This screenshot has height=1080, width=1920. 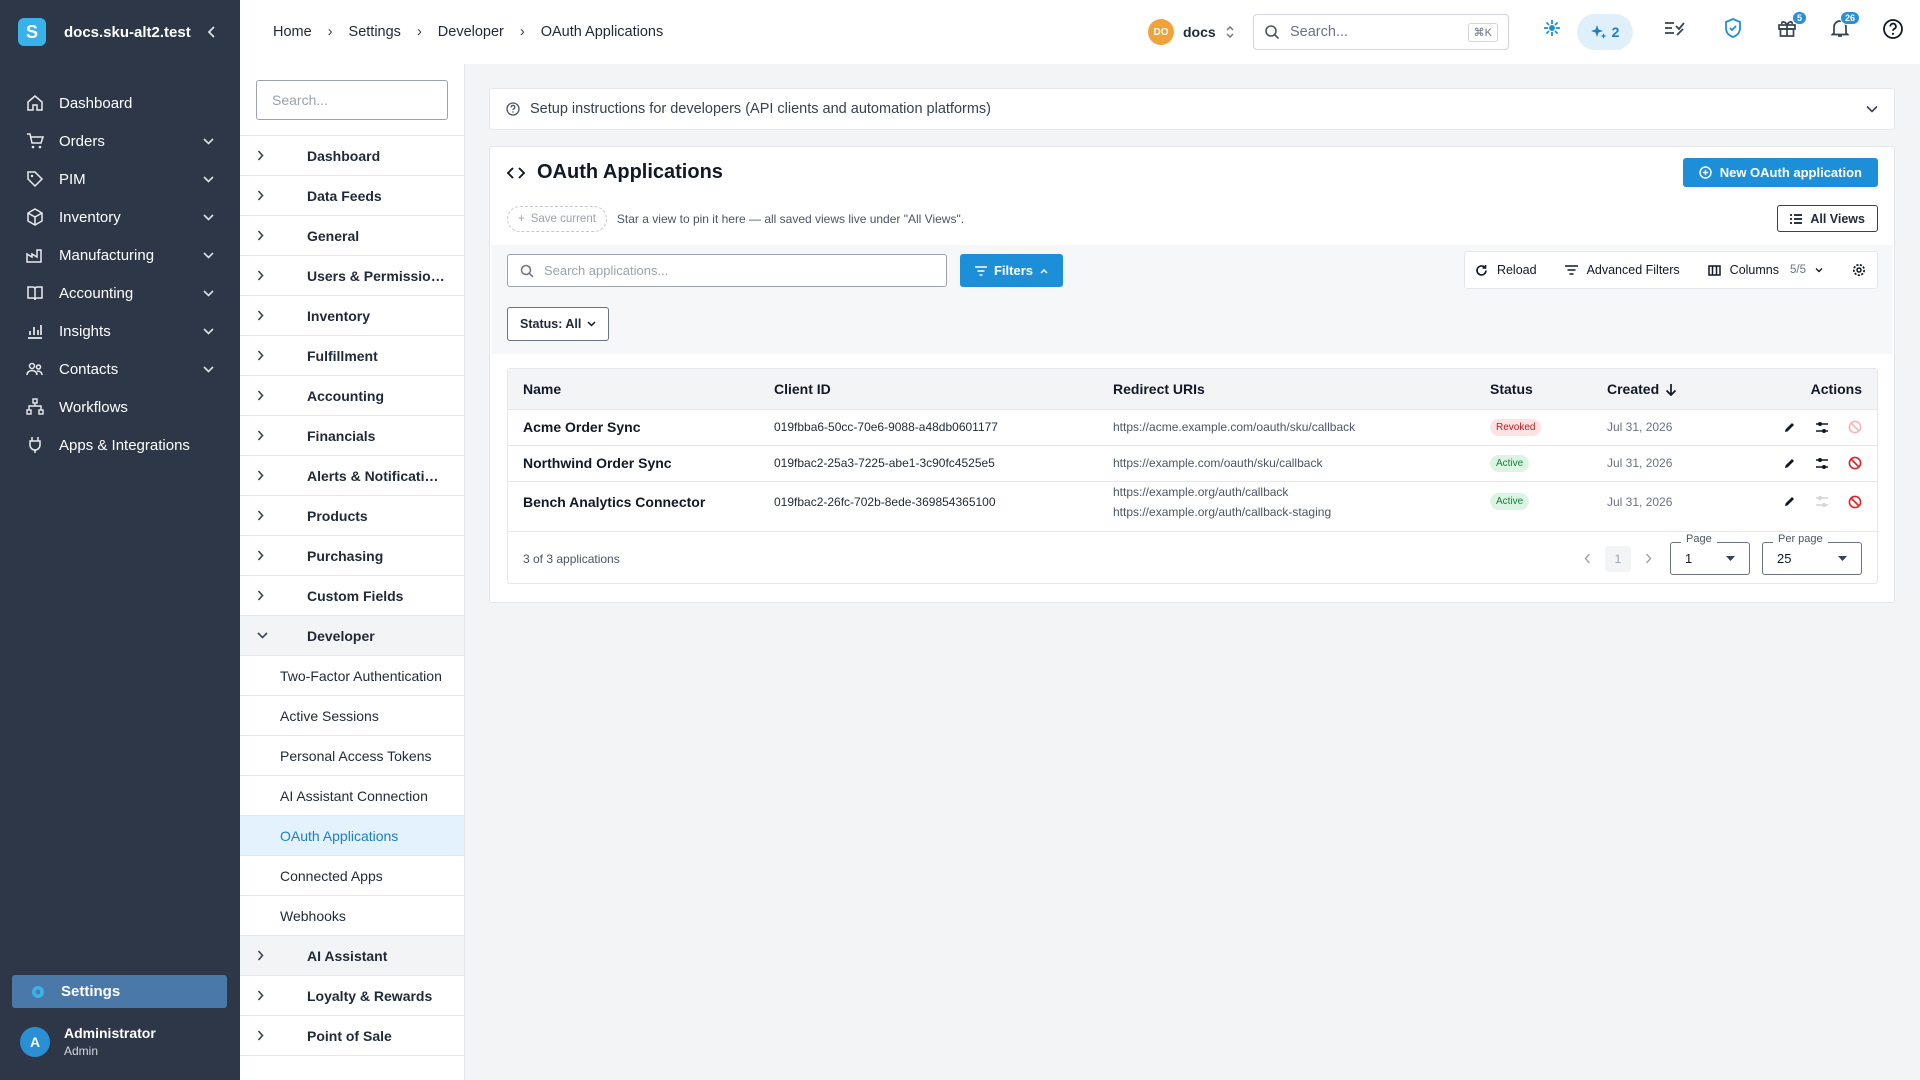 I want to click on org-switcher: DO docs, so click(x=1191, y=32).